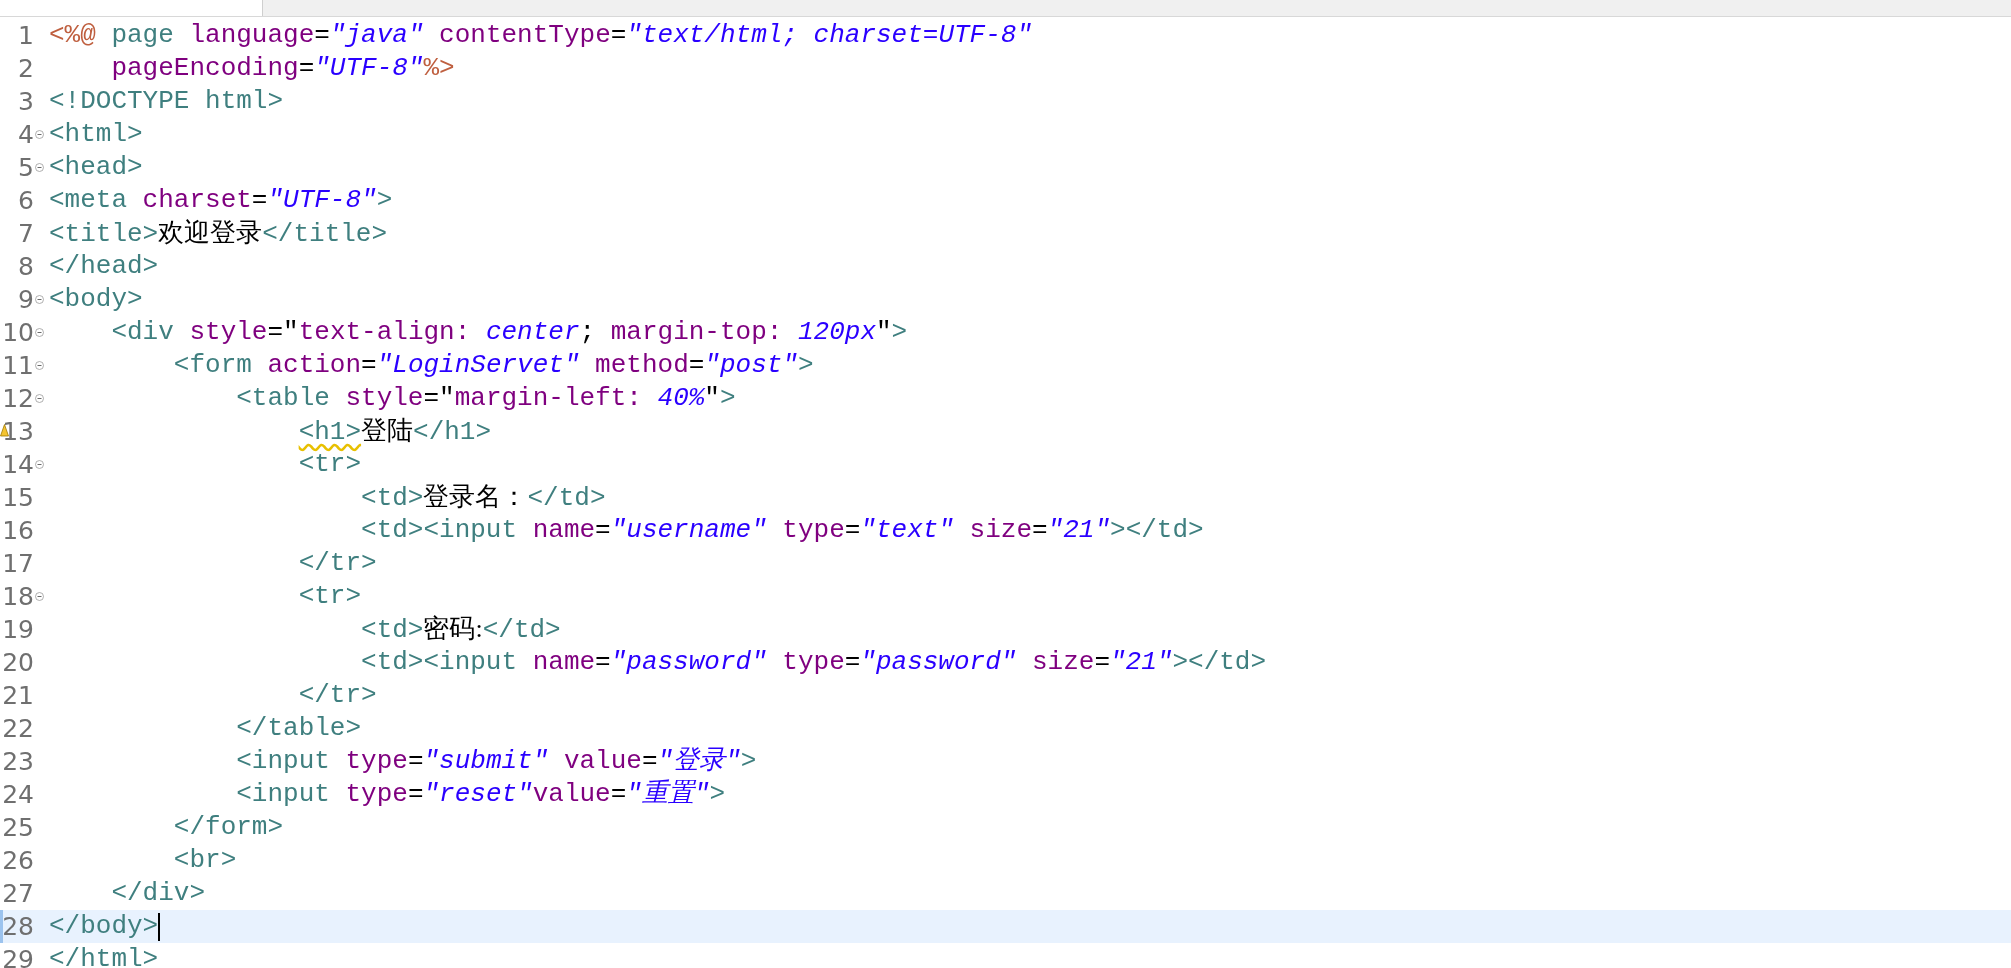 This screenshot has height=968, width=2011. What do you see at coordinates (218, 234) in the screenshot?
I see `code-line: <title>欢迎登录</title>` at bounding box center [218, 234].